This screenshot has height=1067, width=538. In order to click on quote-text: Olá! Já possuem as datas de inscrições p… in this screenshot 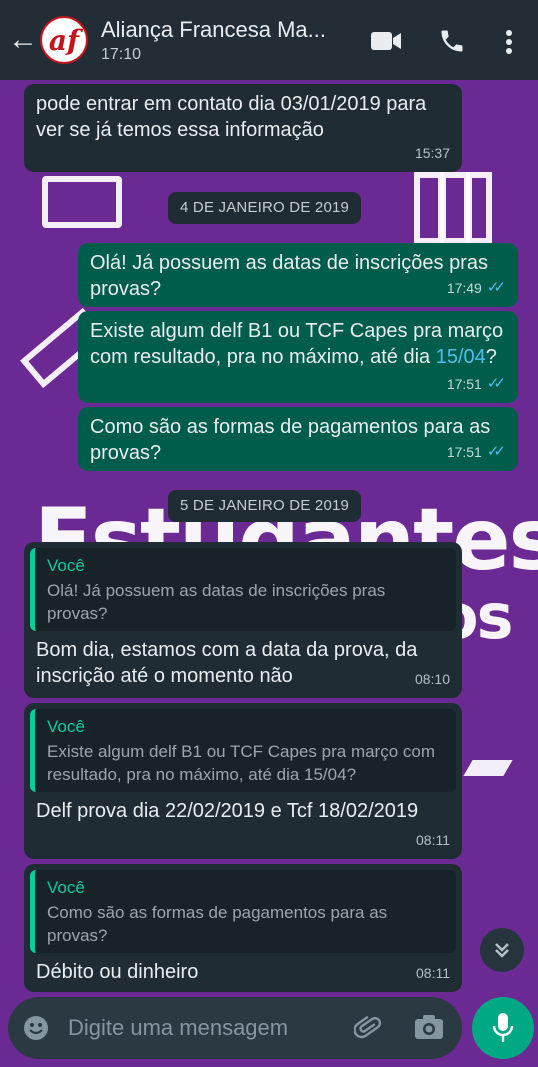, I will do `click(216, 602)`.